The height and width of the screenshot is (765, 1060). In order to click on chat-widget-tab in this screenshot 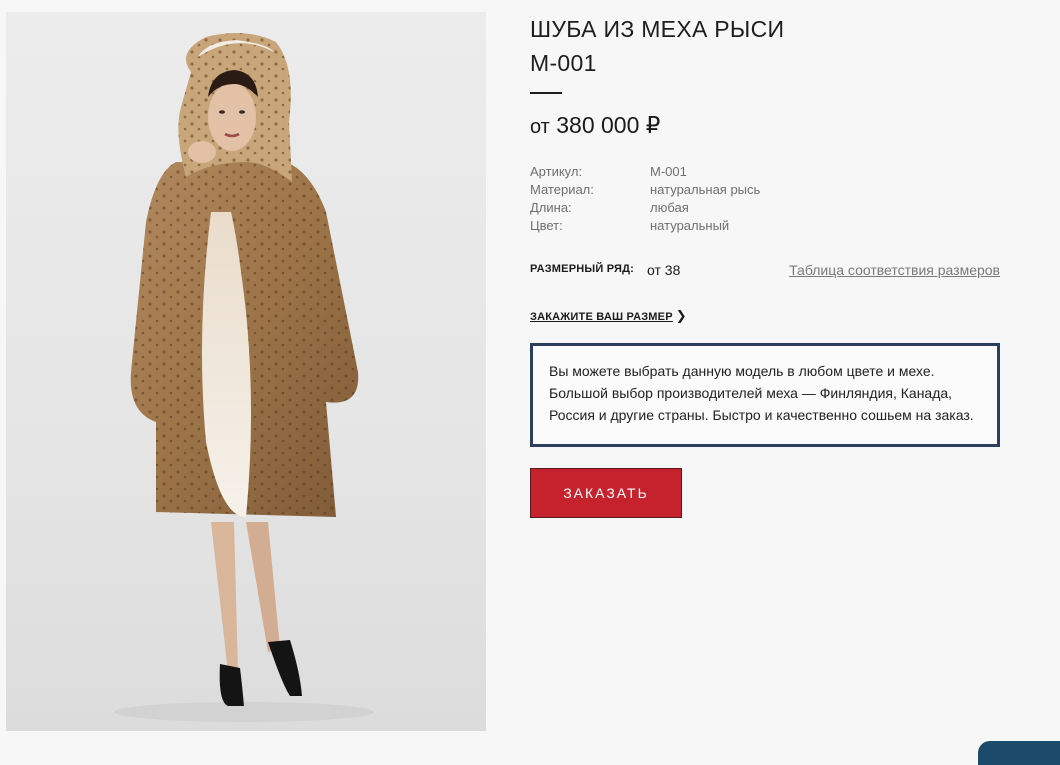, I will do `click(1019, 753)`.